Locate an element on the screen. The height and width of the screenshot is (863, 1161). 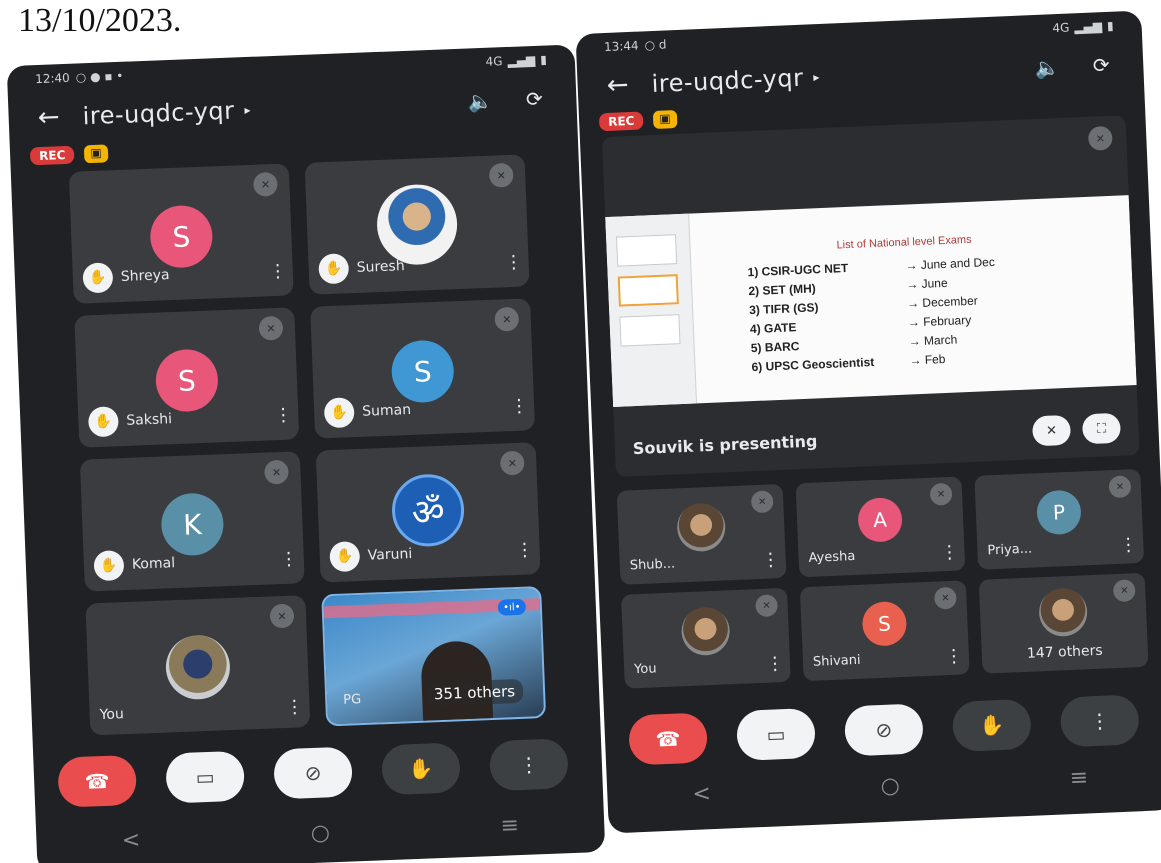
slide-title: List of National level Exams is located at coordinates (904, 242).